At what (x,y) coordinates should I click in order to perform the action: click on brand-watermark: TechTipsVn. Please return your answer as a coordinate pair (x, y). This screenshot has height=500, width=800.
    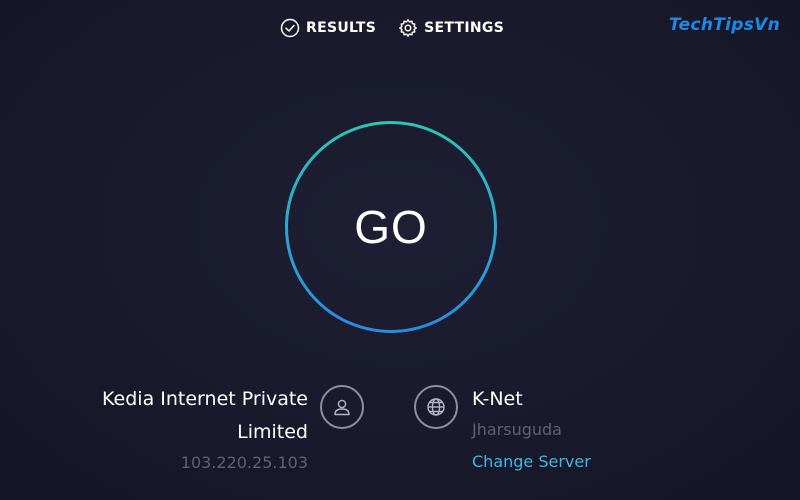
    Looking at the image, I should click on (724, 25).